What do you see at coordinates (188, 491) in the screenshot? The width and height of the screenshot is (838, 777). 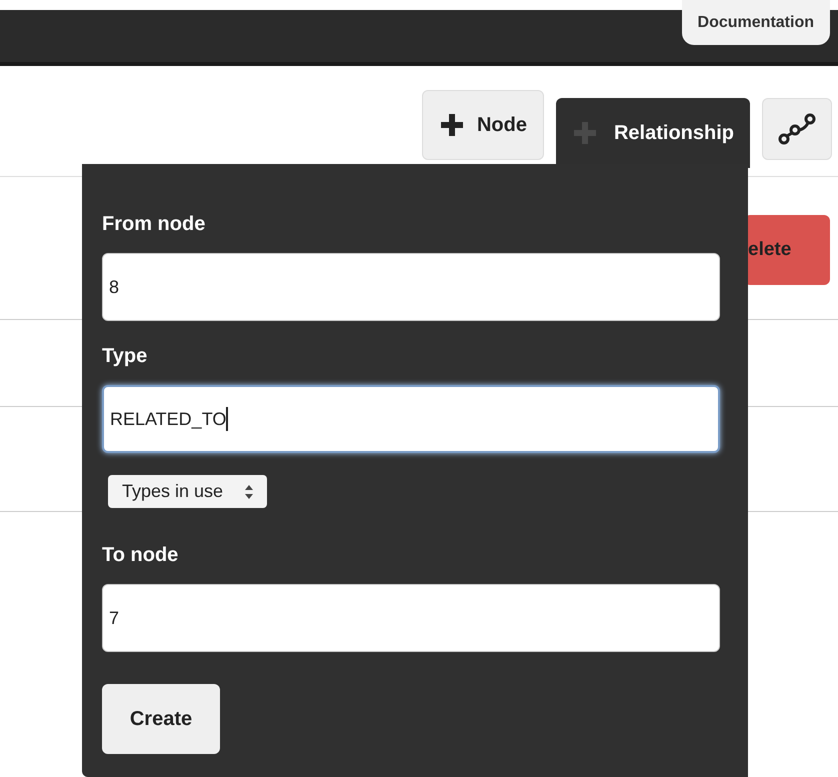 I see `types-dropdown: Types in use` at bounding box center [188, 491].